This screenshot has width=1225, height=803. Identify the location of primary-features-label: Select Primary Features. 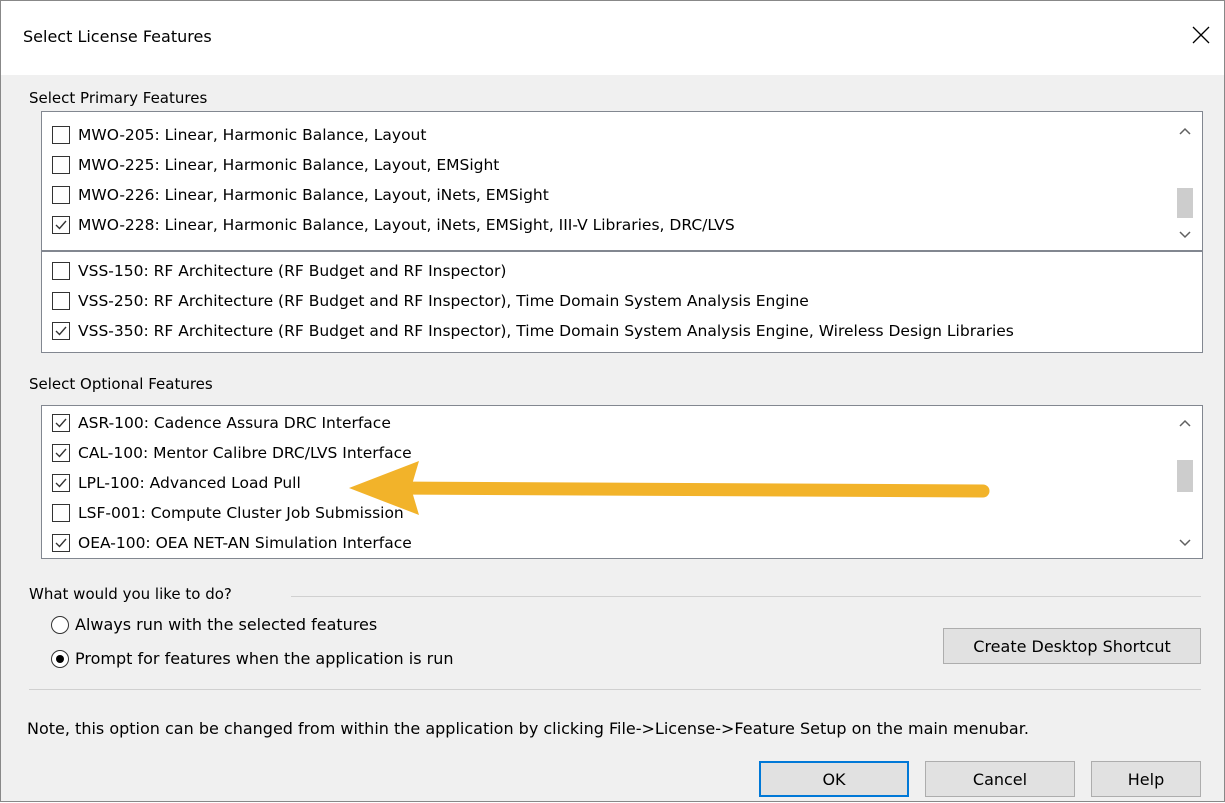
(118, 98).